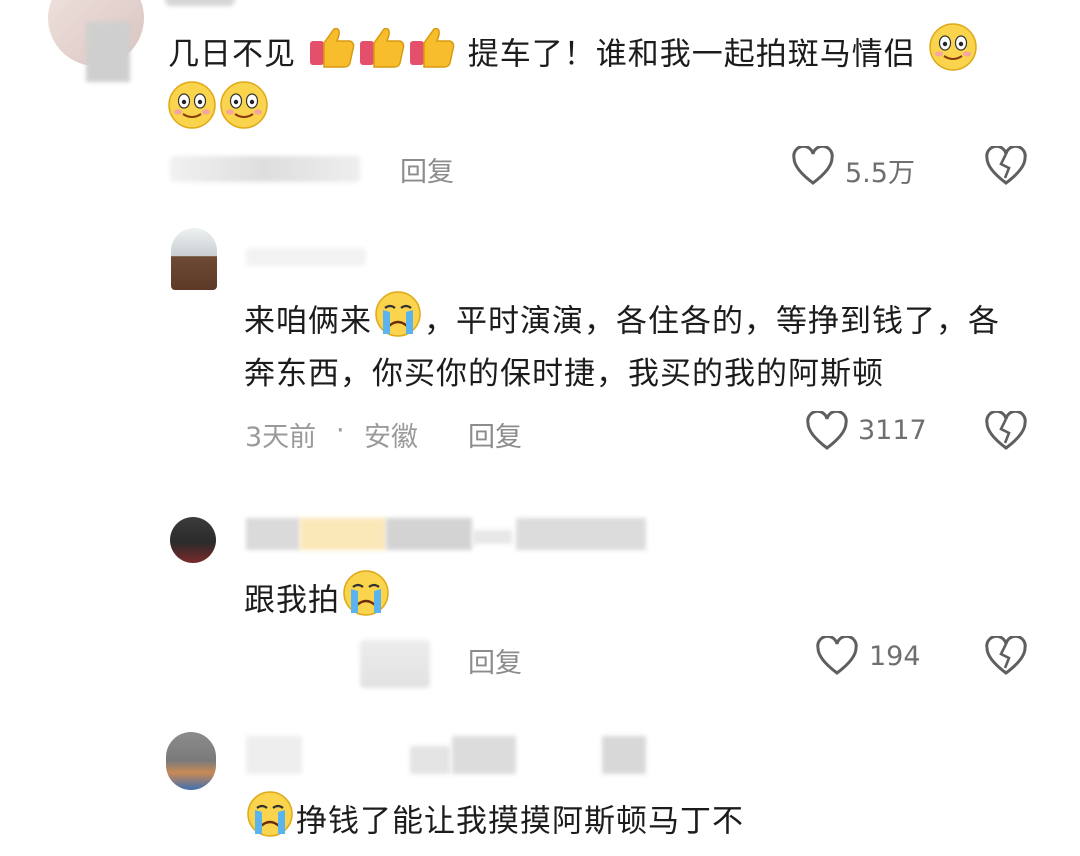 This screenshot has height=856, width=1080. I want to click on comment-text: 跟我拍, so click(318, 602).